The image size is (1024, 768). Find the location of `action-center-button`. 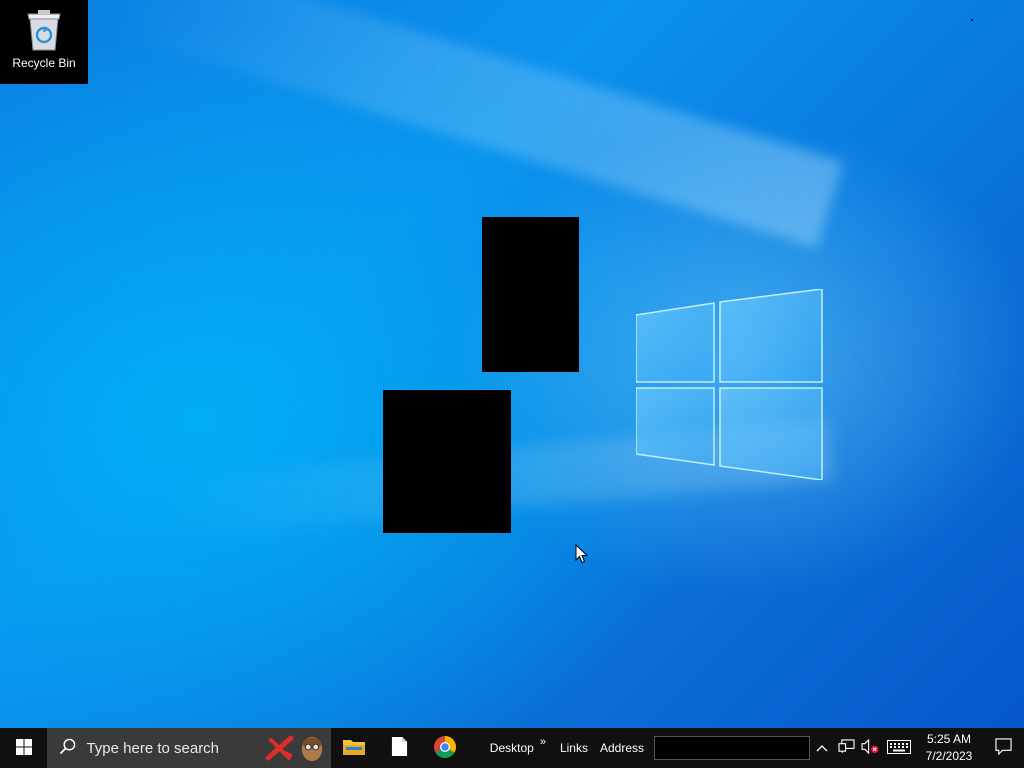

action-center-button is located at coordinates (1003, 748).